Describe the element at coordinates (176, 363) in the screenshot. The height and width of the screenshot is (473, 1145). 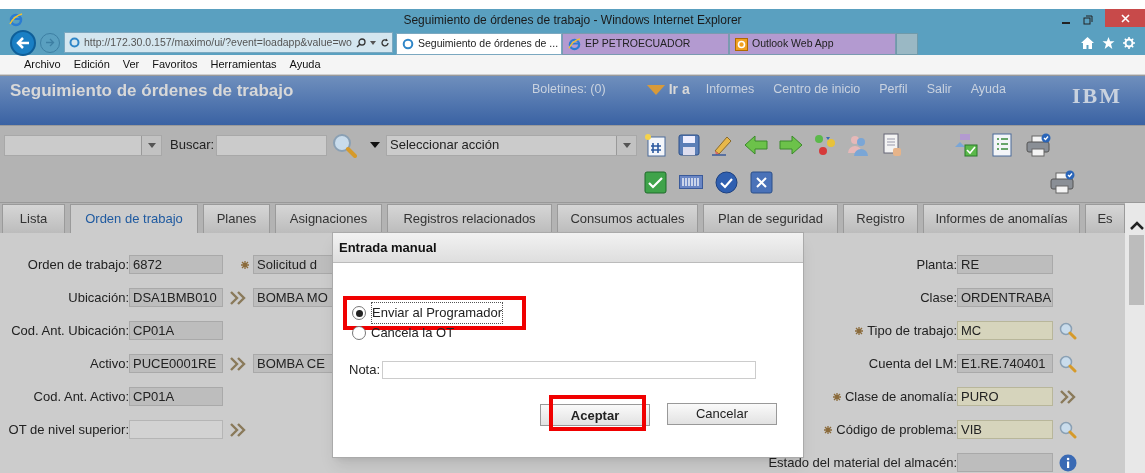
I see `input-field: PUCE0001RE` at that location.